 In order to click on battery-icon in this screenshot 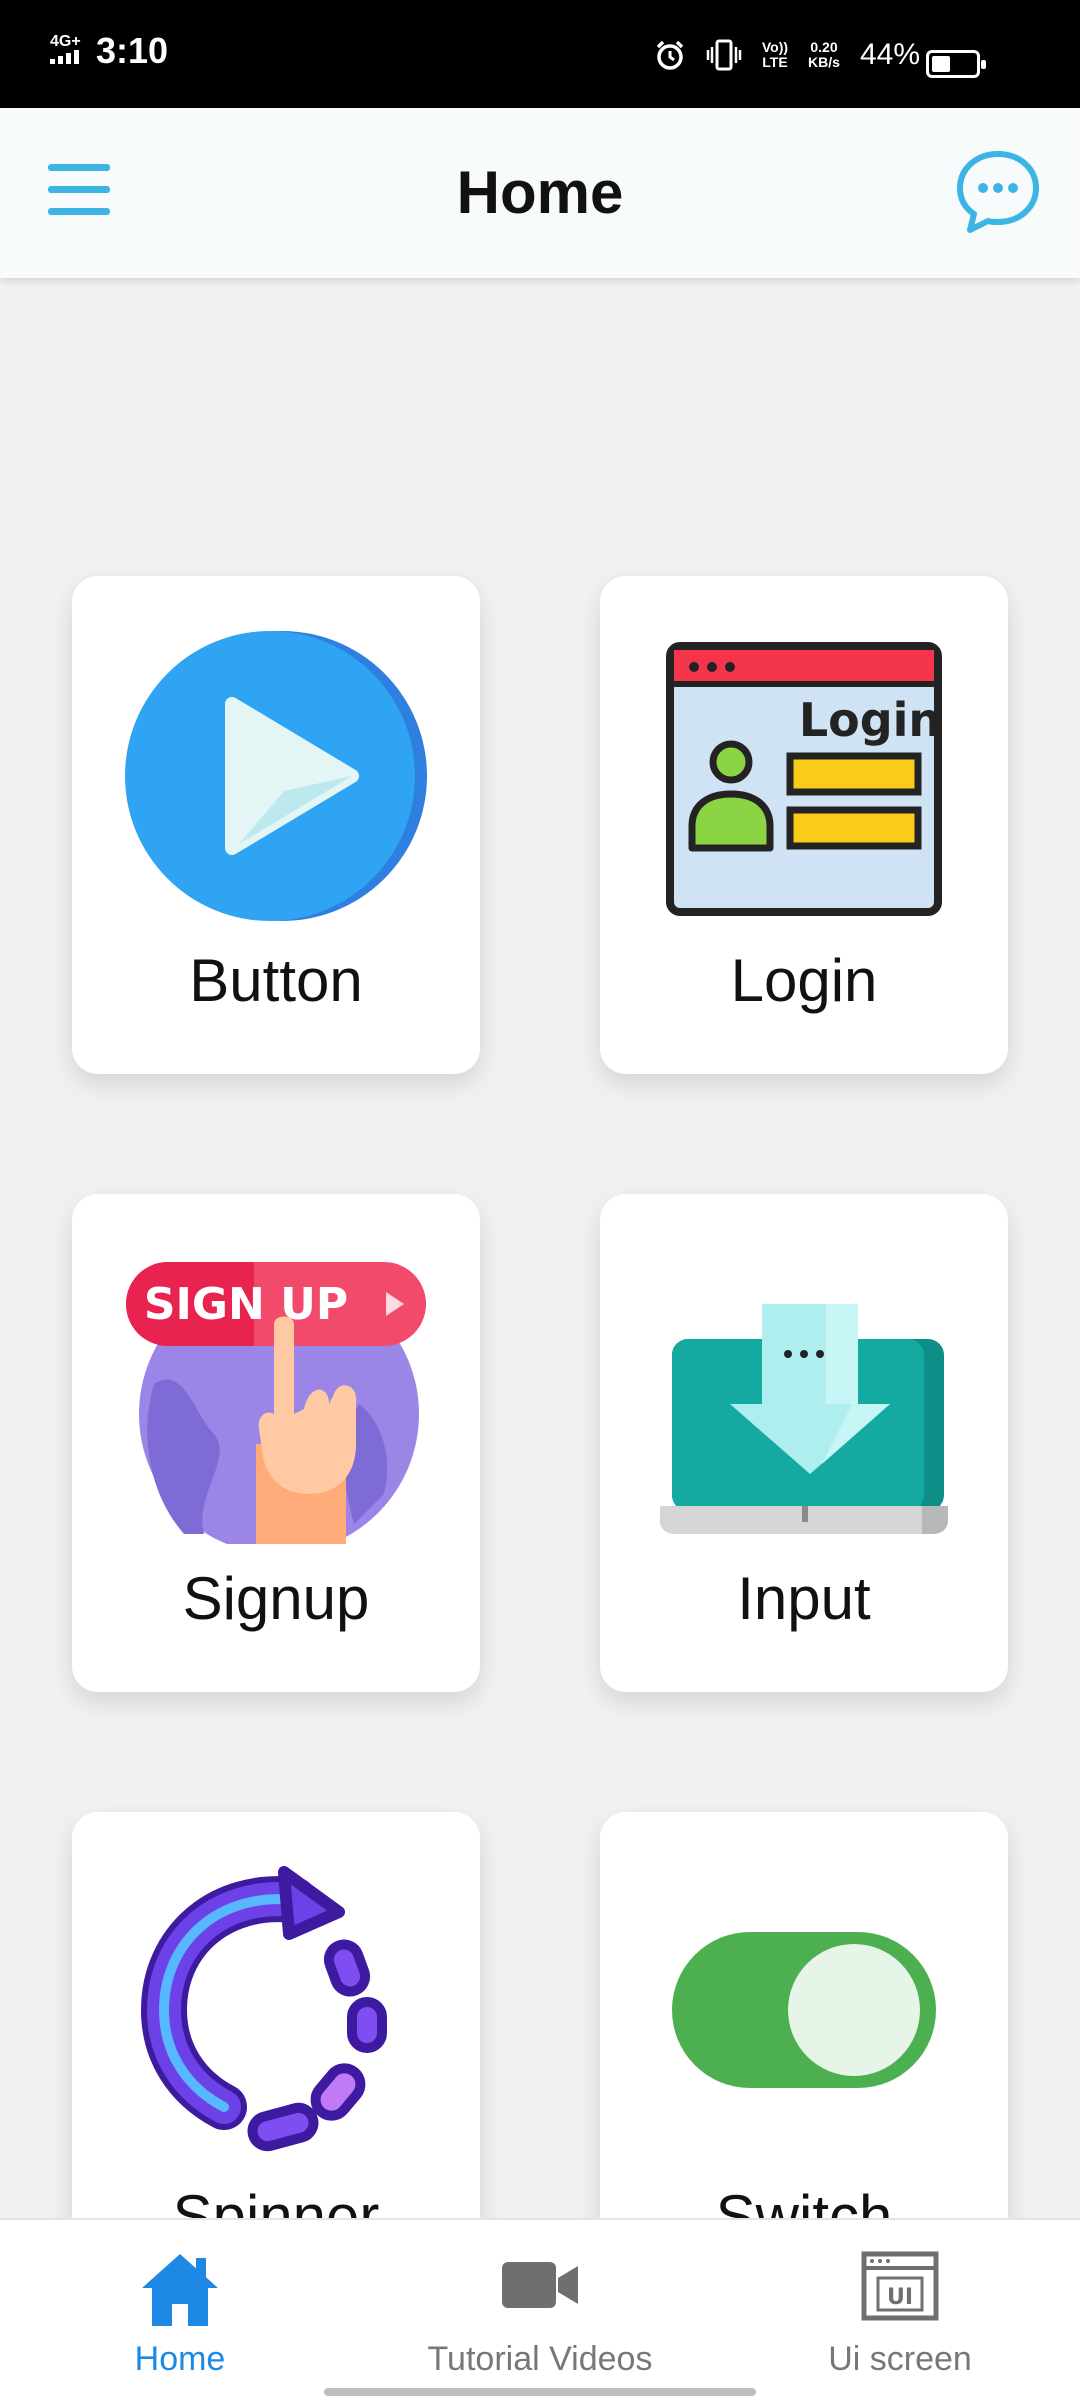, I will do `click(956, 64)`.